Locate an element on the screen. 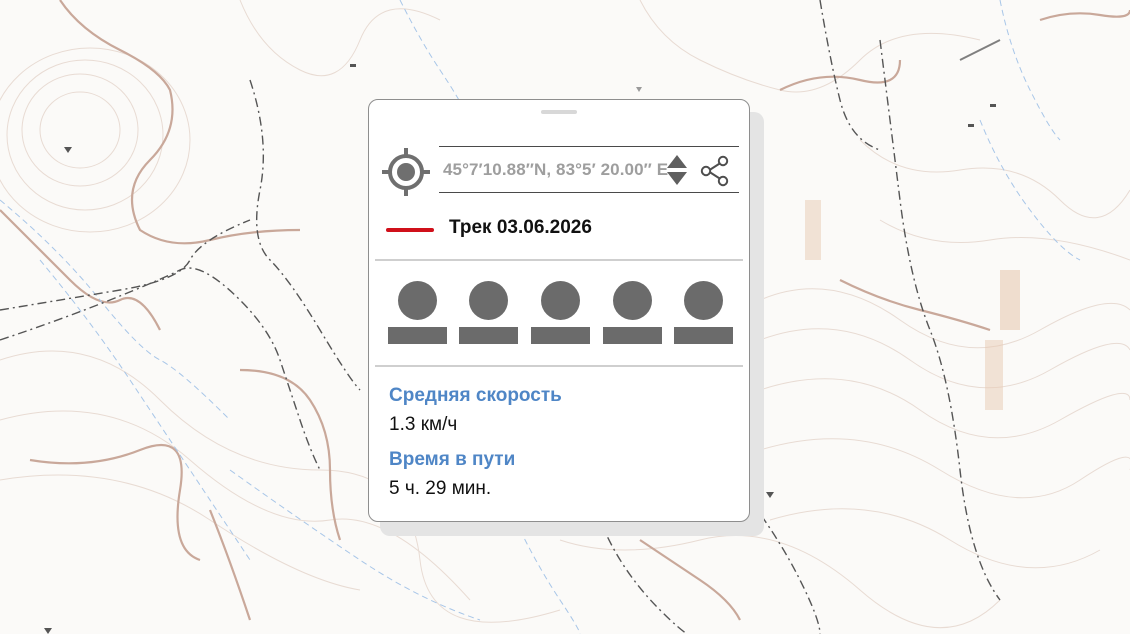 This screenshot has width=1130, height=634. avg-speed-value: 1.3 км/ч is located at coordinates (423, 424).